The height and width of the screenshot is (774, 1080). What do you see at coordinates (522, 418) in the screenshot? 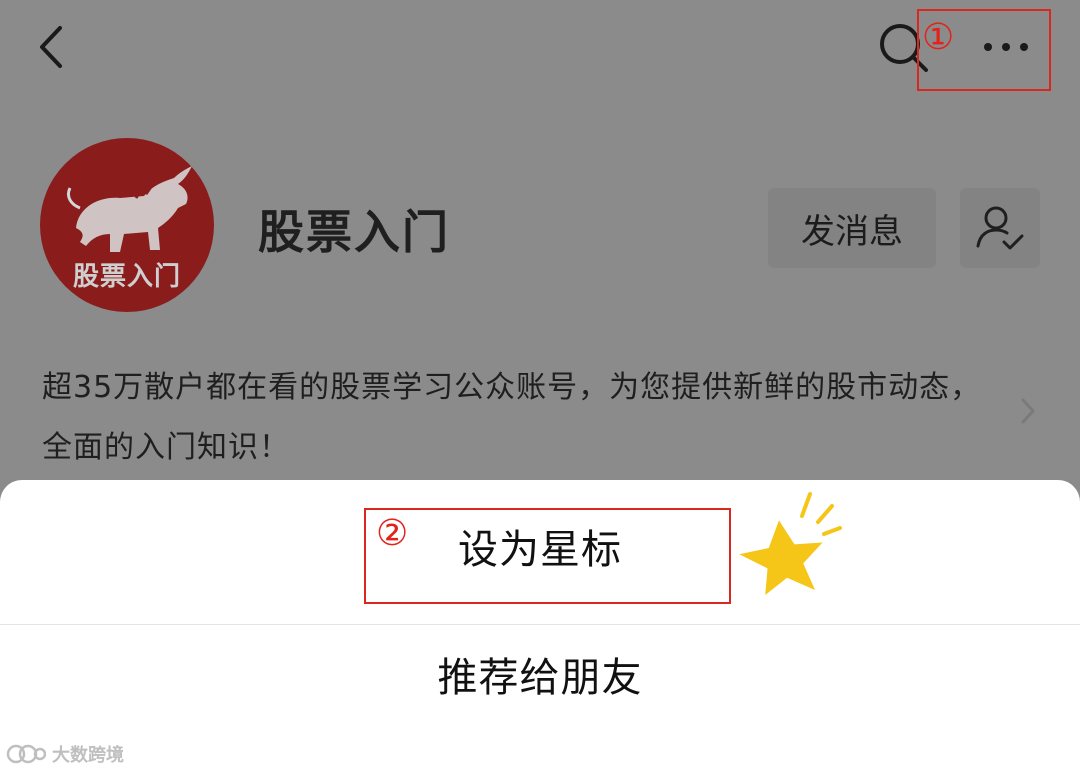
I see `account-description: 超35万散户都在看的股票学习公众账号，为您提供新鲜的股市动态，全面的入门知识！` at bounding box center [522, 418].